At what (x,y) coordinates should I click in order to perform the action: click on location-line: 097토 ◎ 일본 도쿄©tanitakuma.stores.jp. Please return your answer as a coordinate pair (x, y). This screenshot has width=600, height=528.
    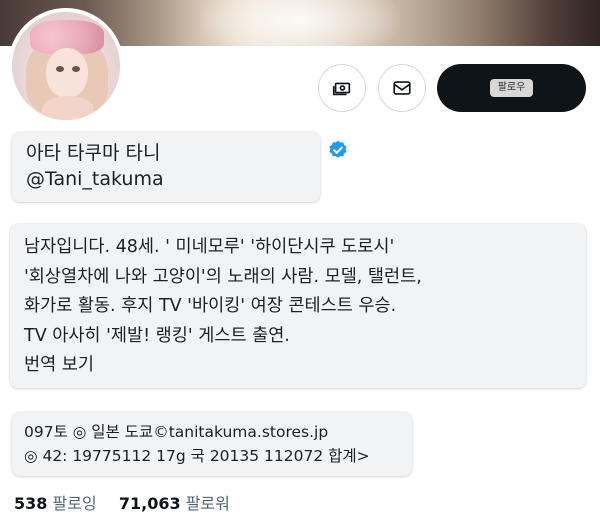
    Looking at the image, I should click on (212, 432).